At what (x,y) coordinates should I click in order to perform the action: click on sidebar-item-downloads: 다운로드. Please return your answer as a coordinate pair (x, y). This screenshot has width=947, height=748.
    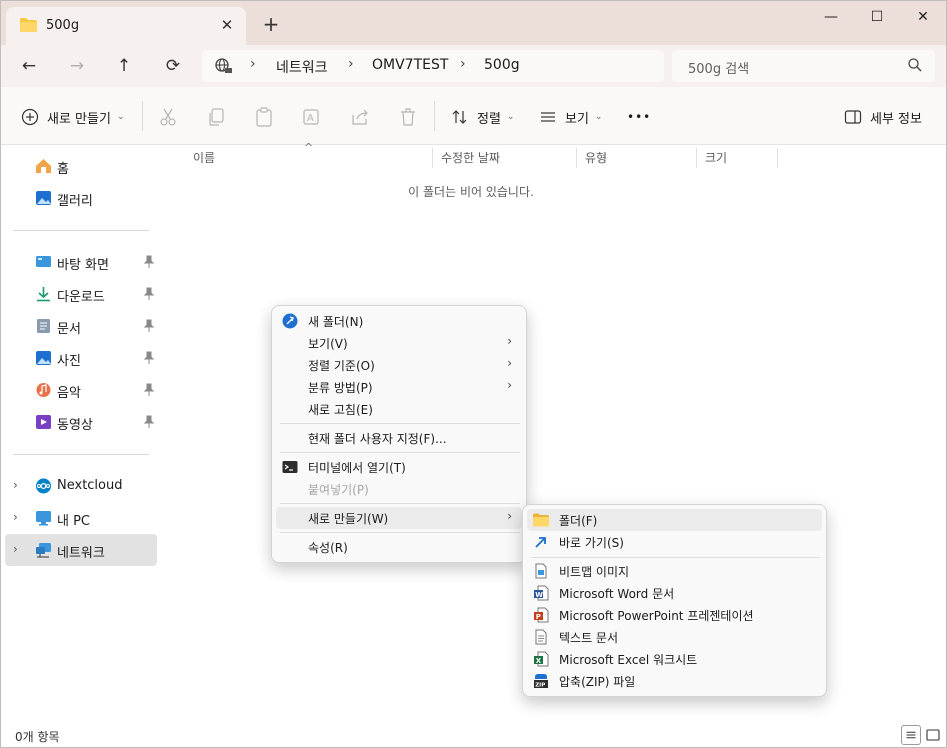
    Looking at the image, I should click on (81, 294).